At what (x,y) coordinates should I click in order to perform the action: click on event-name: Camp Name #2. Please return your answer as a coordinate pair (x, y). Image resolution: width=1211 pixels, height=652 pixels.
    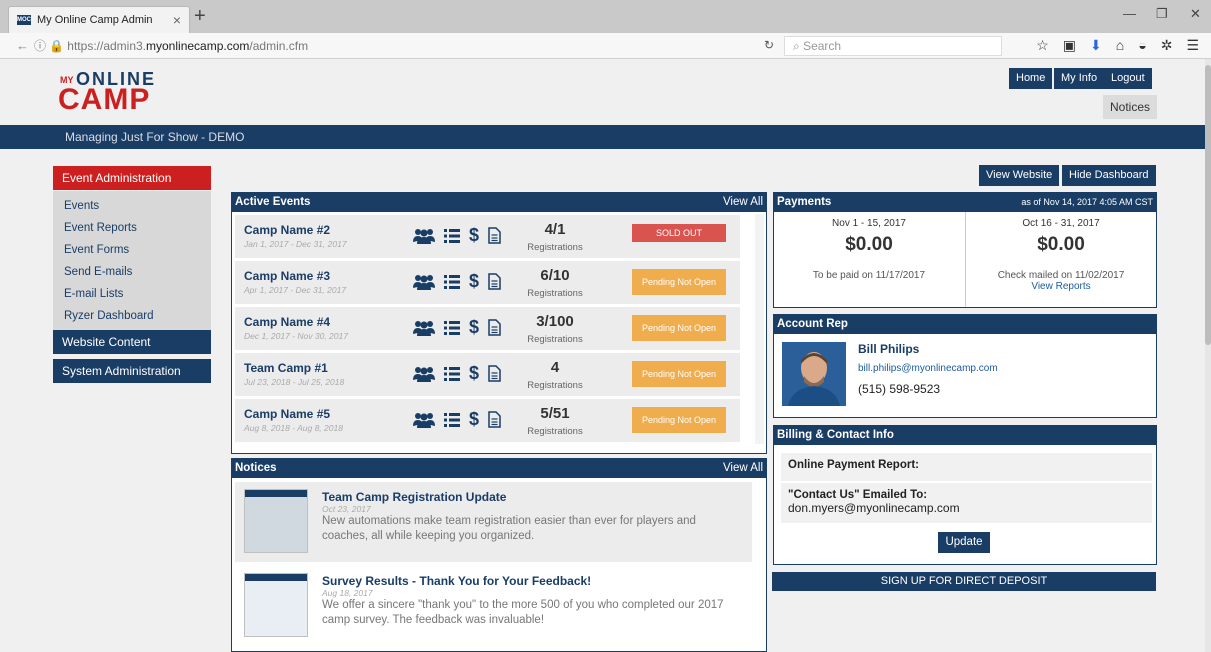
    Looking at the image, I should click on (287, 230).